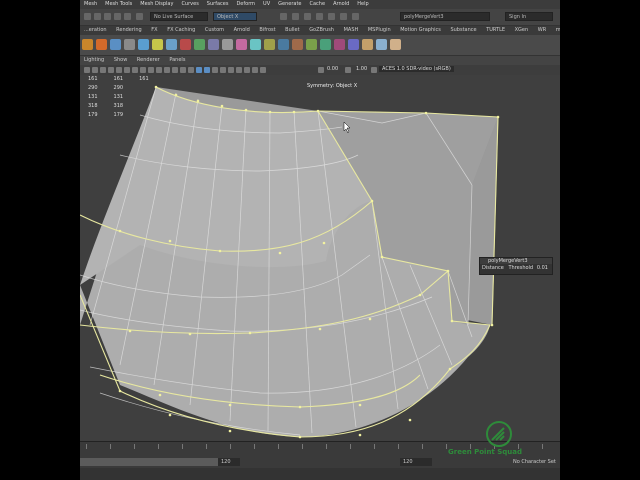  What do you see at coordinates (87, 44) in the screenshot?
I see `arnold-light-icon` at bounding box center [87, 44].